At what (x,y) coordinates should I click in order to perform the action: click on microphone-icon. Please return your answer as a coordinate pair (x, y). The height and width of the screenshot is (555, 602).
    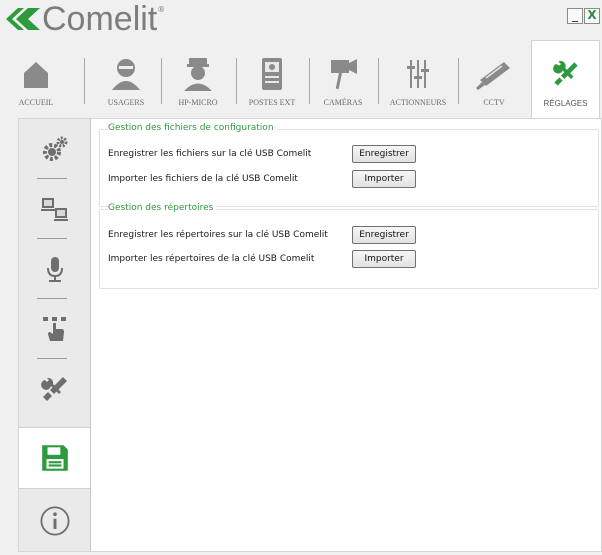
    Looking at the image, I should click on (55, 269).